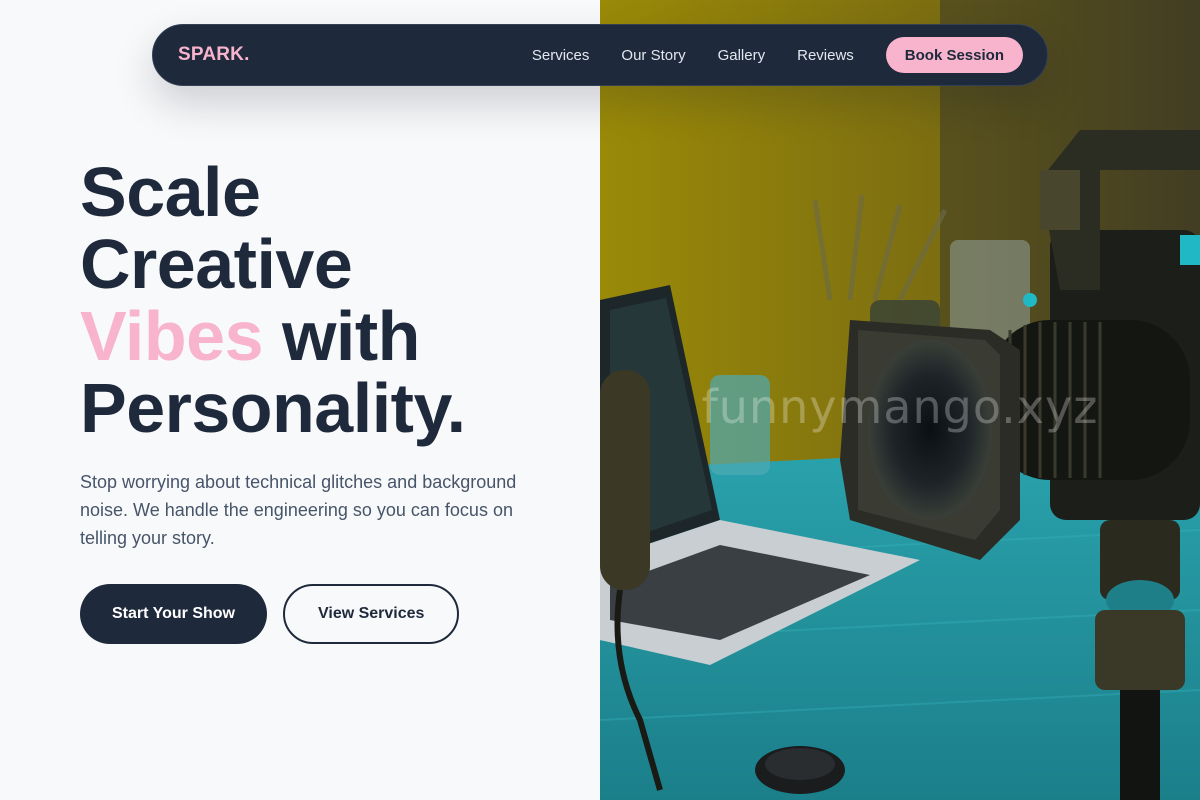 The image size is (1200, 800). Describe the element at coordinates (900, 407) in the screenshot. I see `watermark-text: funnymango.xyz` at that location.